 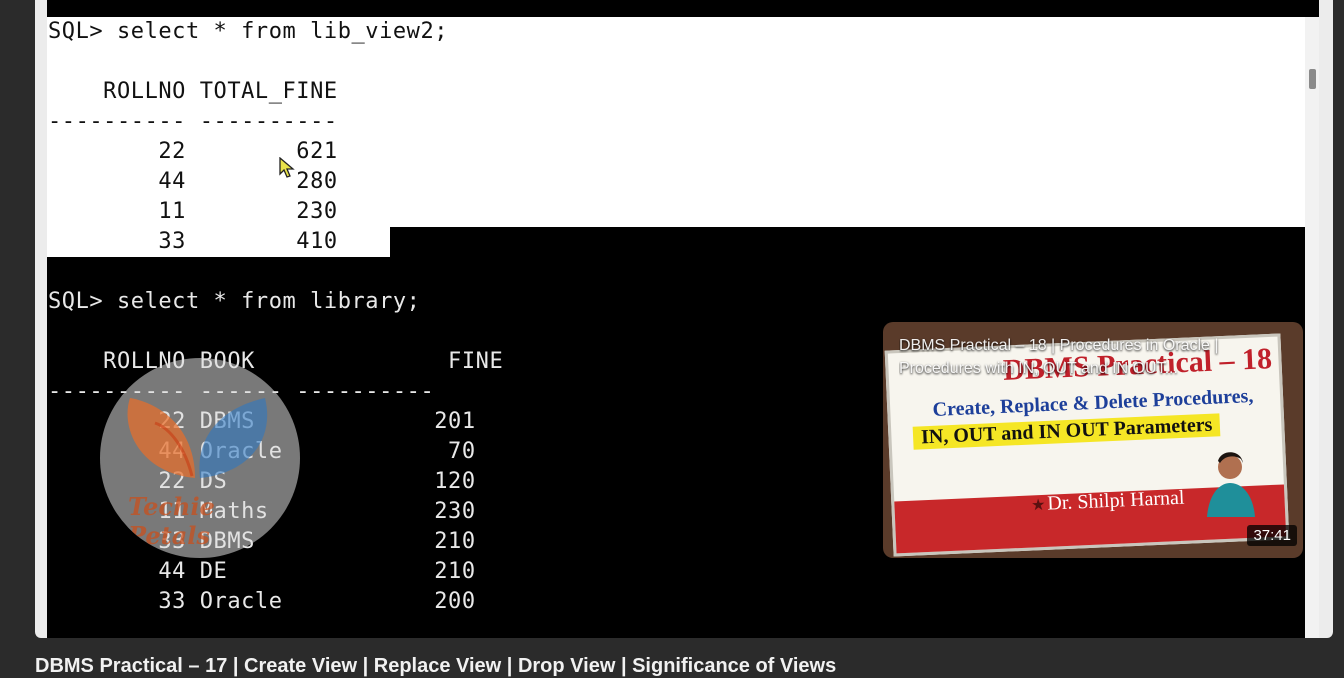 I want to click on terminal-line: 33 Oracle 200, so click(x=262, y=601).